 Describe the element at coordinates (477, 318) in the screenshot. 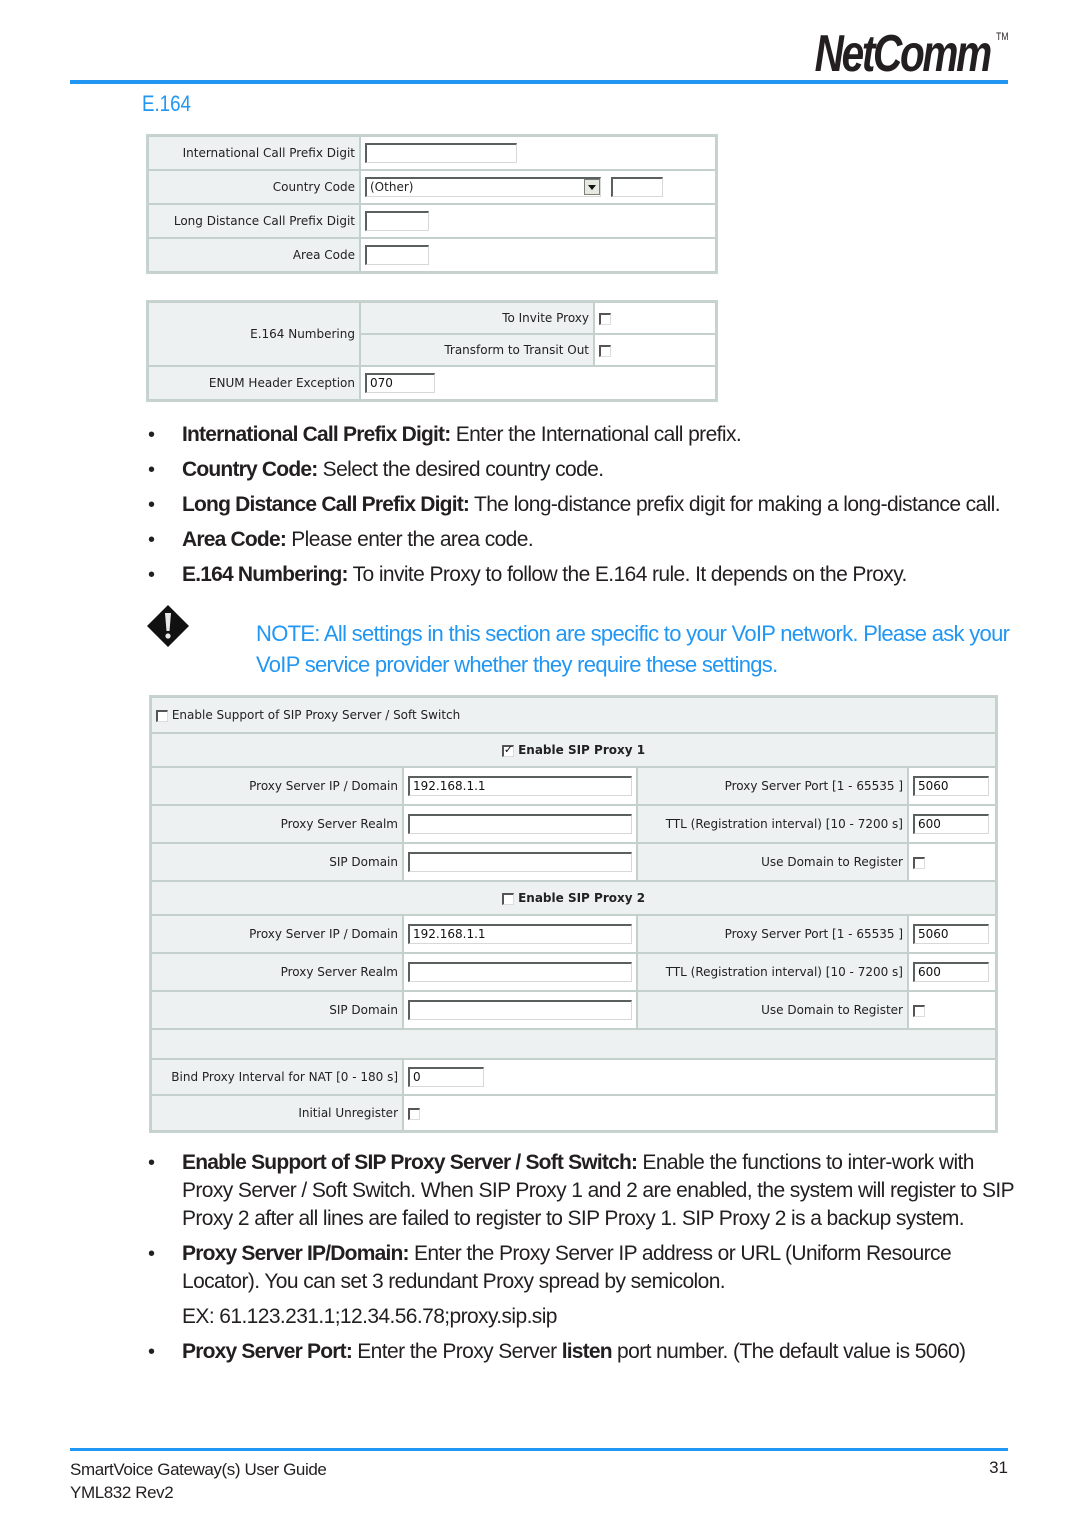

I see `to-invite-proxy-label: To Invite Proxy` at that location.